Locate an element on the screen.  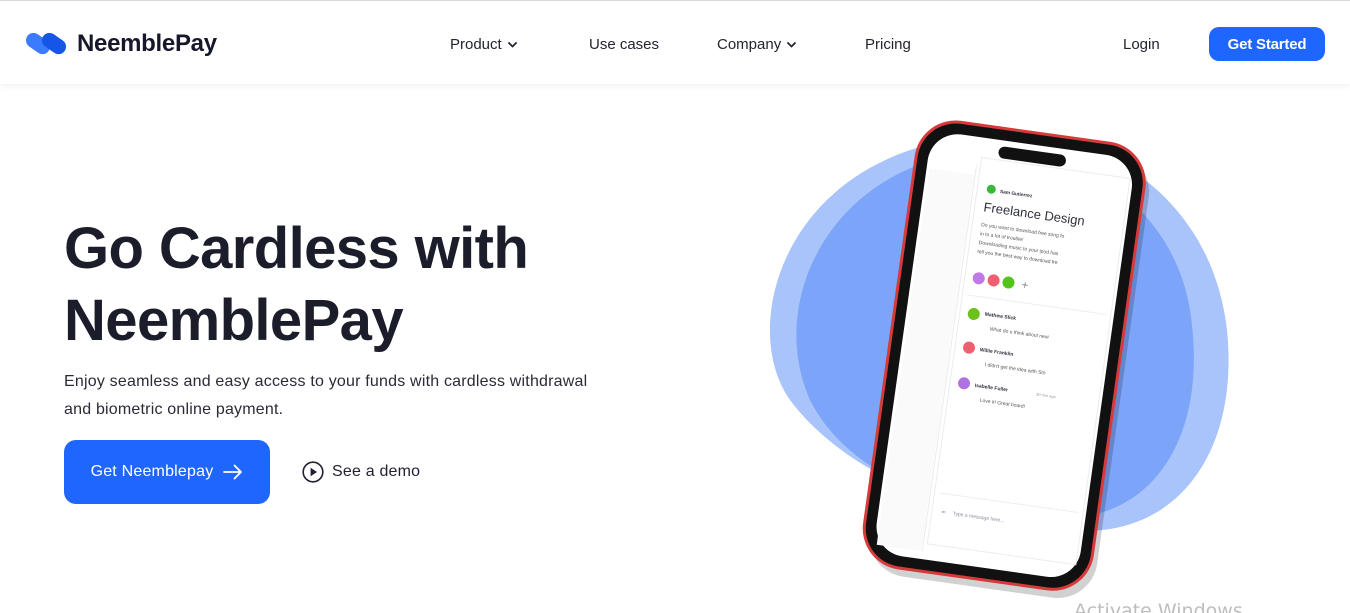
activate-windows-watermark: Activate Windows is located at coordinates (1158, 606).